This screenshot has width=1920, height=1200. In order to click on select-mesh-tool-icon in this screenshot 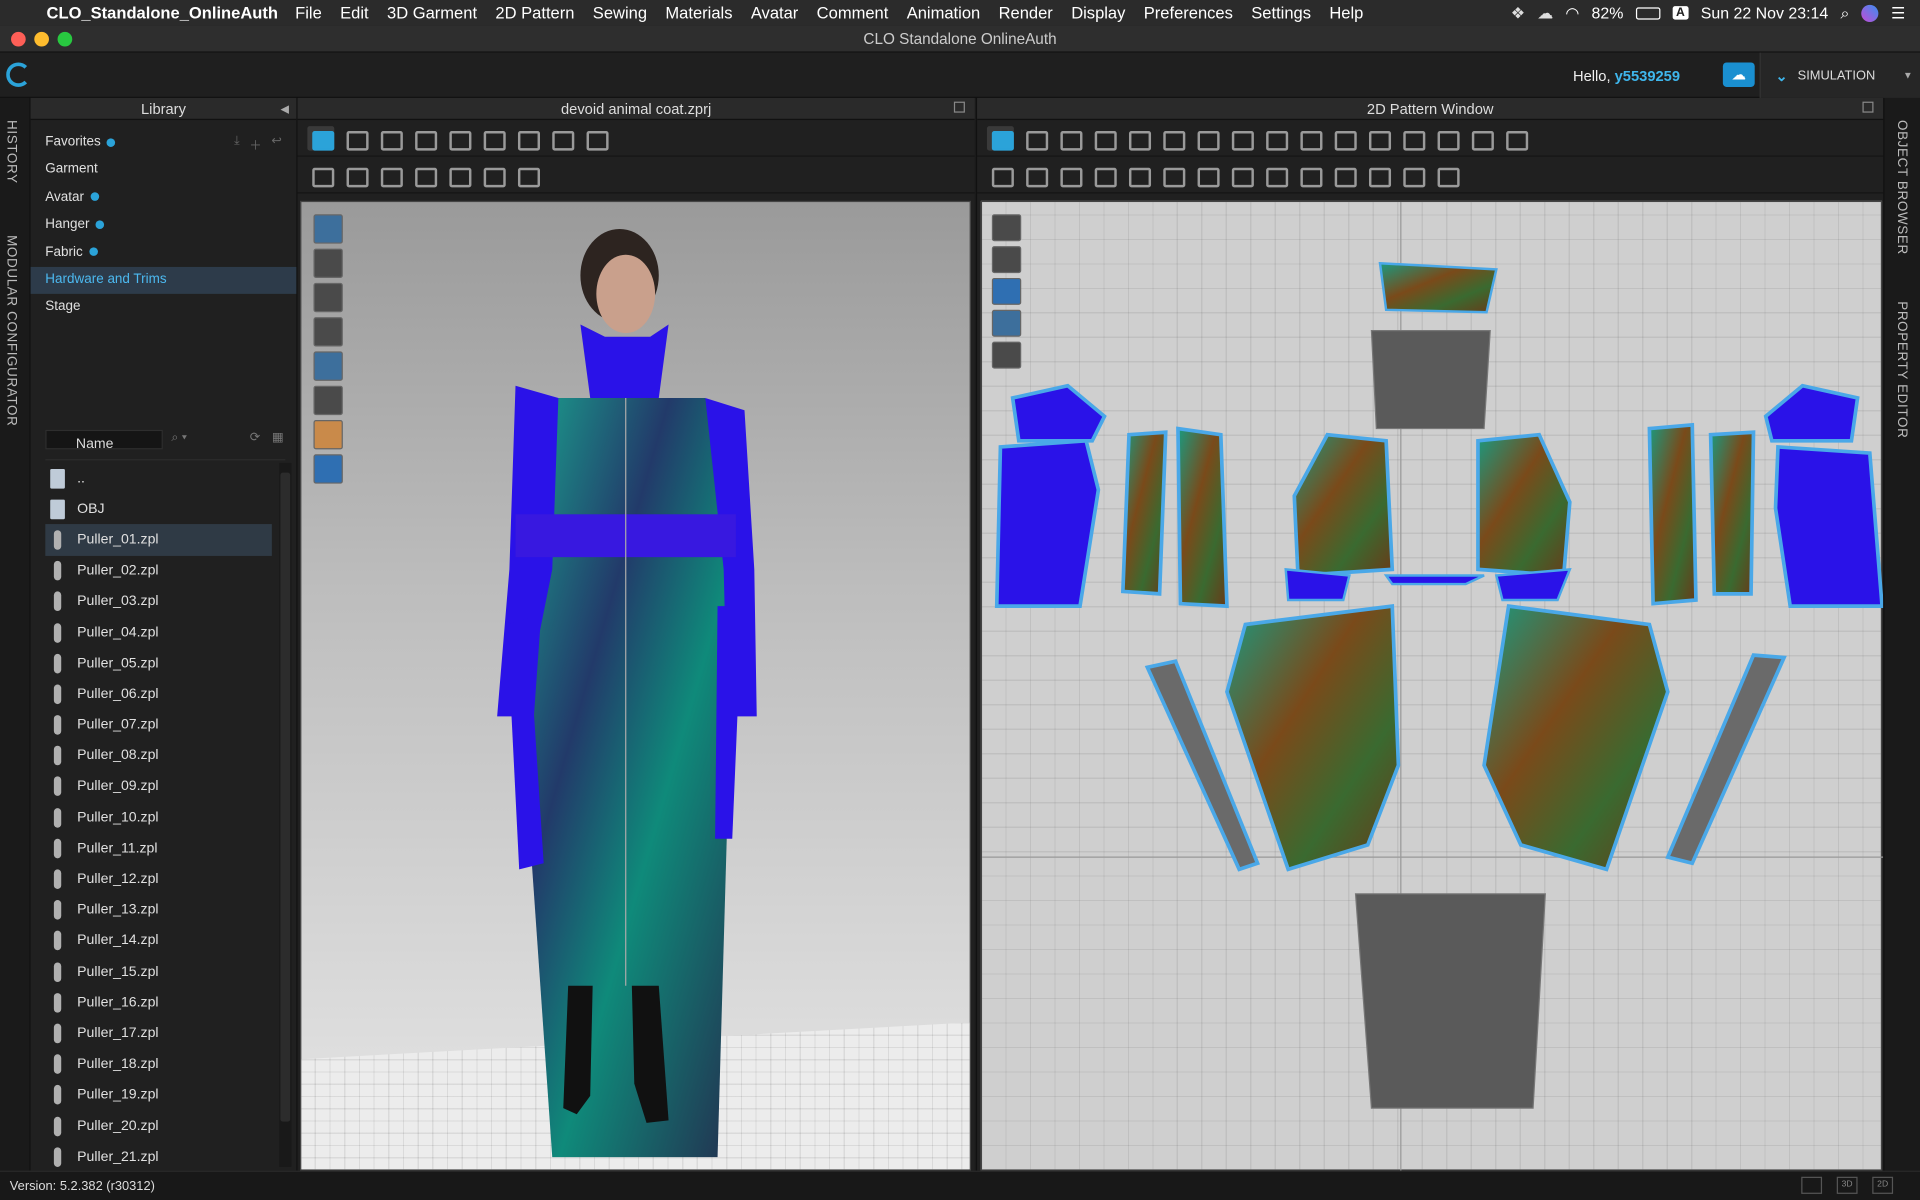, I will do `click(355, 138)`.